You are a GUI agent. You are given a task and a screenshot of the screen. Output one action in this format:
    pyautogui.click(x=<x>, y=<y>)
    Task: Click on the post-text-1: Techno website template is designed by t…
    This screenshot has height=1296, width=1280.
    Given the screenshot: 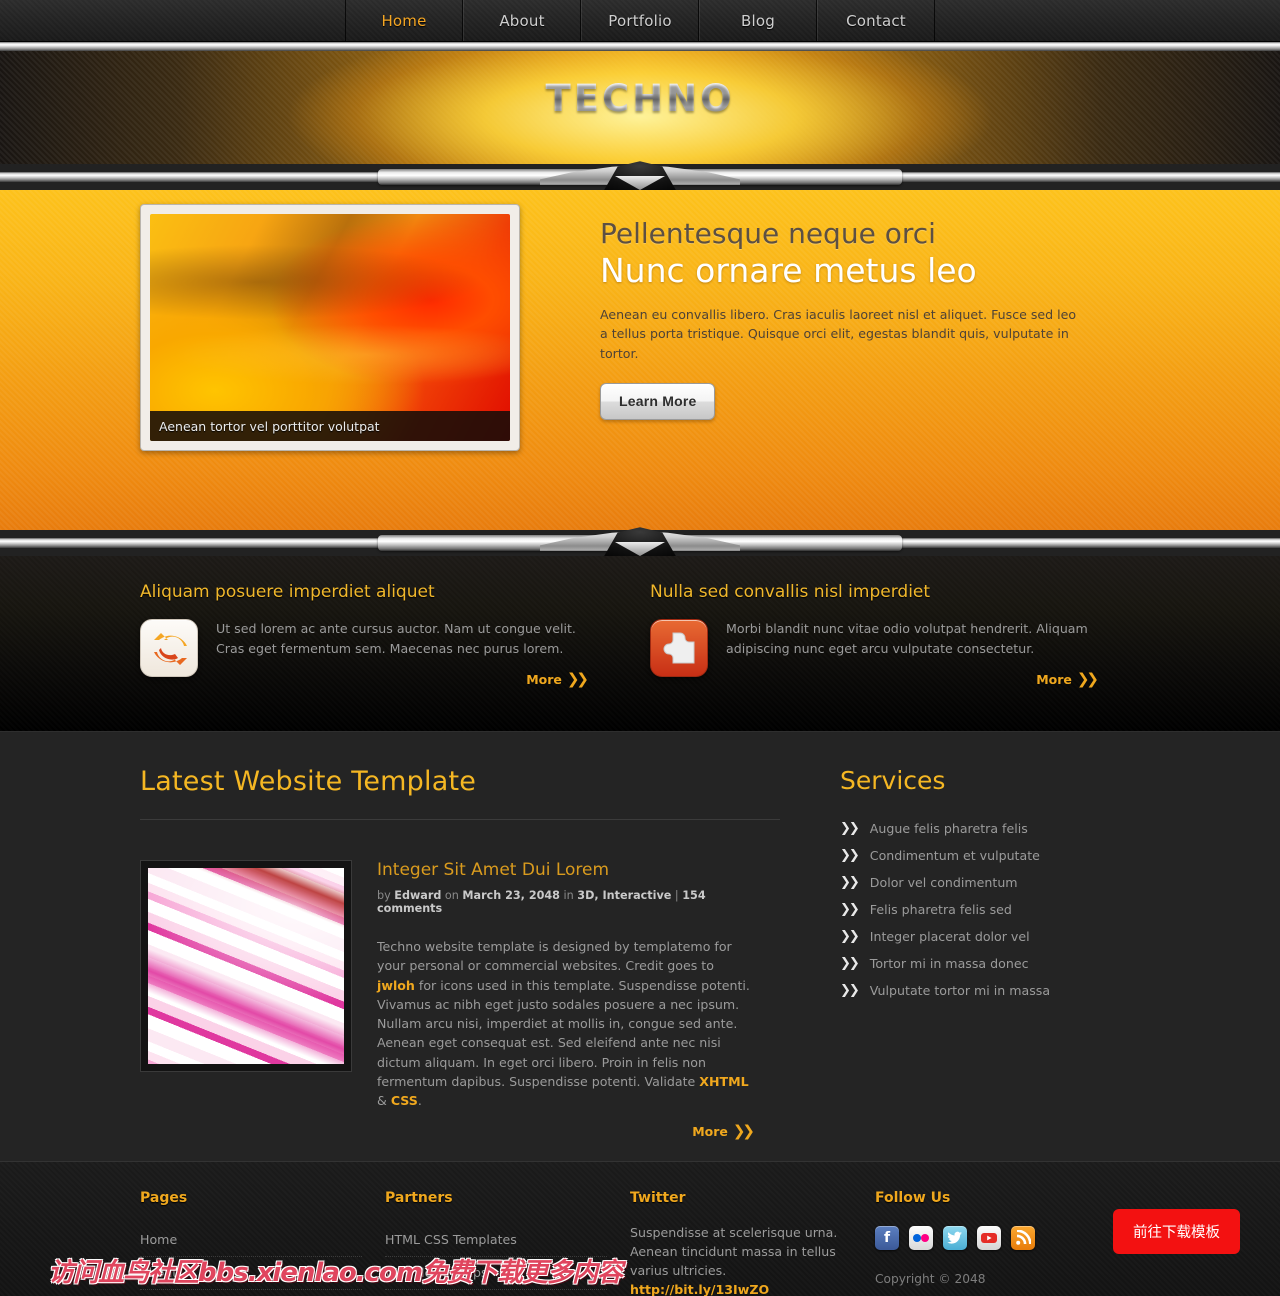 What is the action you would take?
    pyautogui.click(x=554, y=956)
    